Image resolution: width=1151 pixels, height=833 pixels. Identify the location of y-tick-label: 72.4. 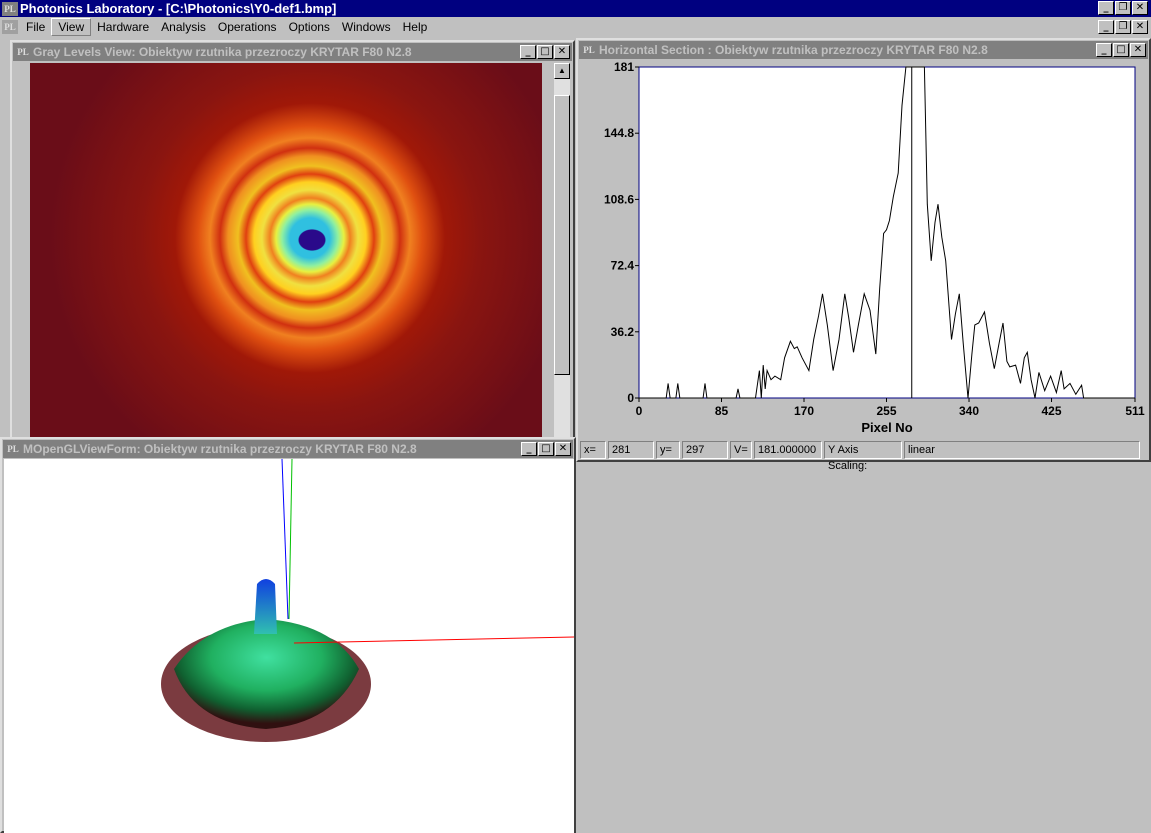
(623, 266).